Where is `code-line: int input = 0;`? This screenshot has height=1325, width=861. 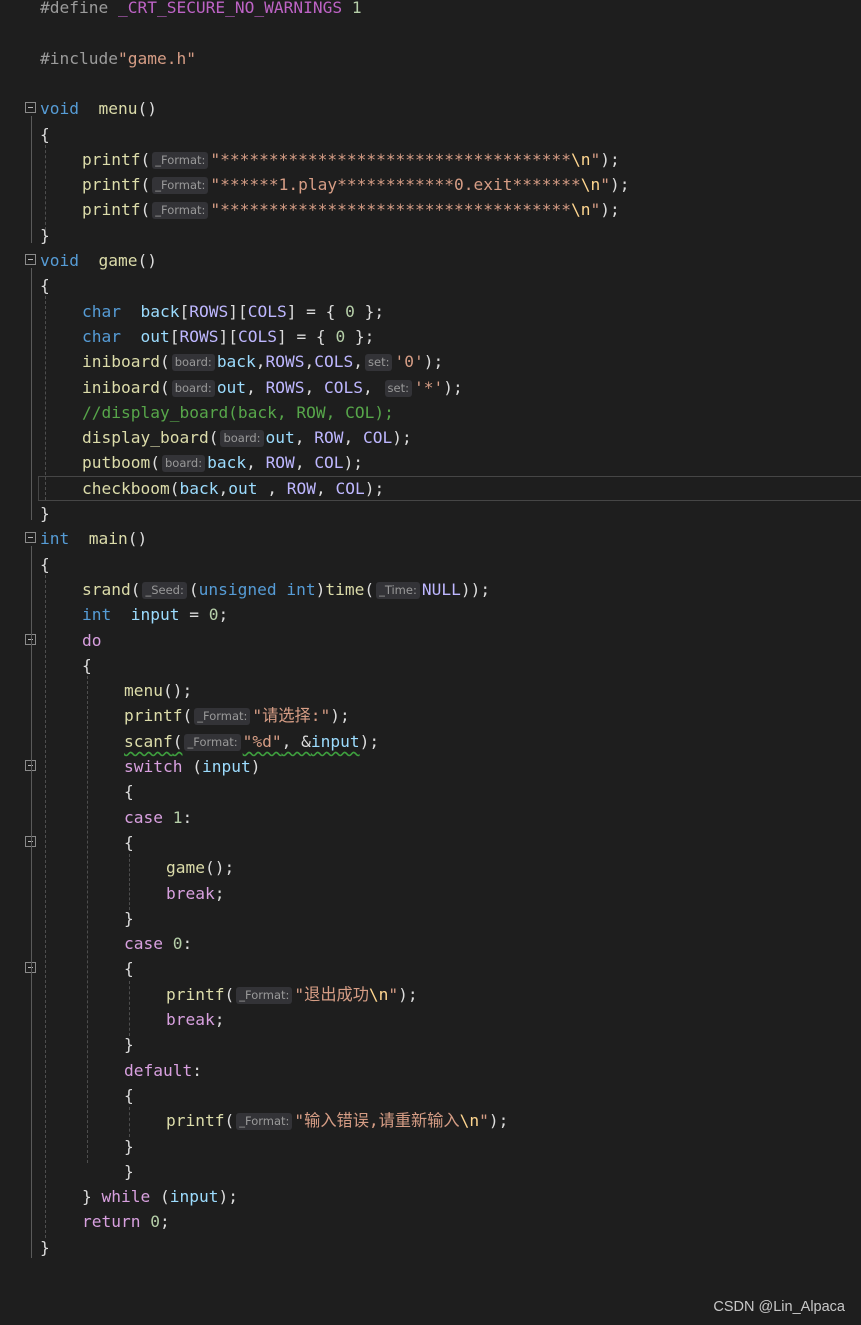 code-line: int input = 0; is located at coordinates (430, 614).